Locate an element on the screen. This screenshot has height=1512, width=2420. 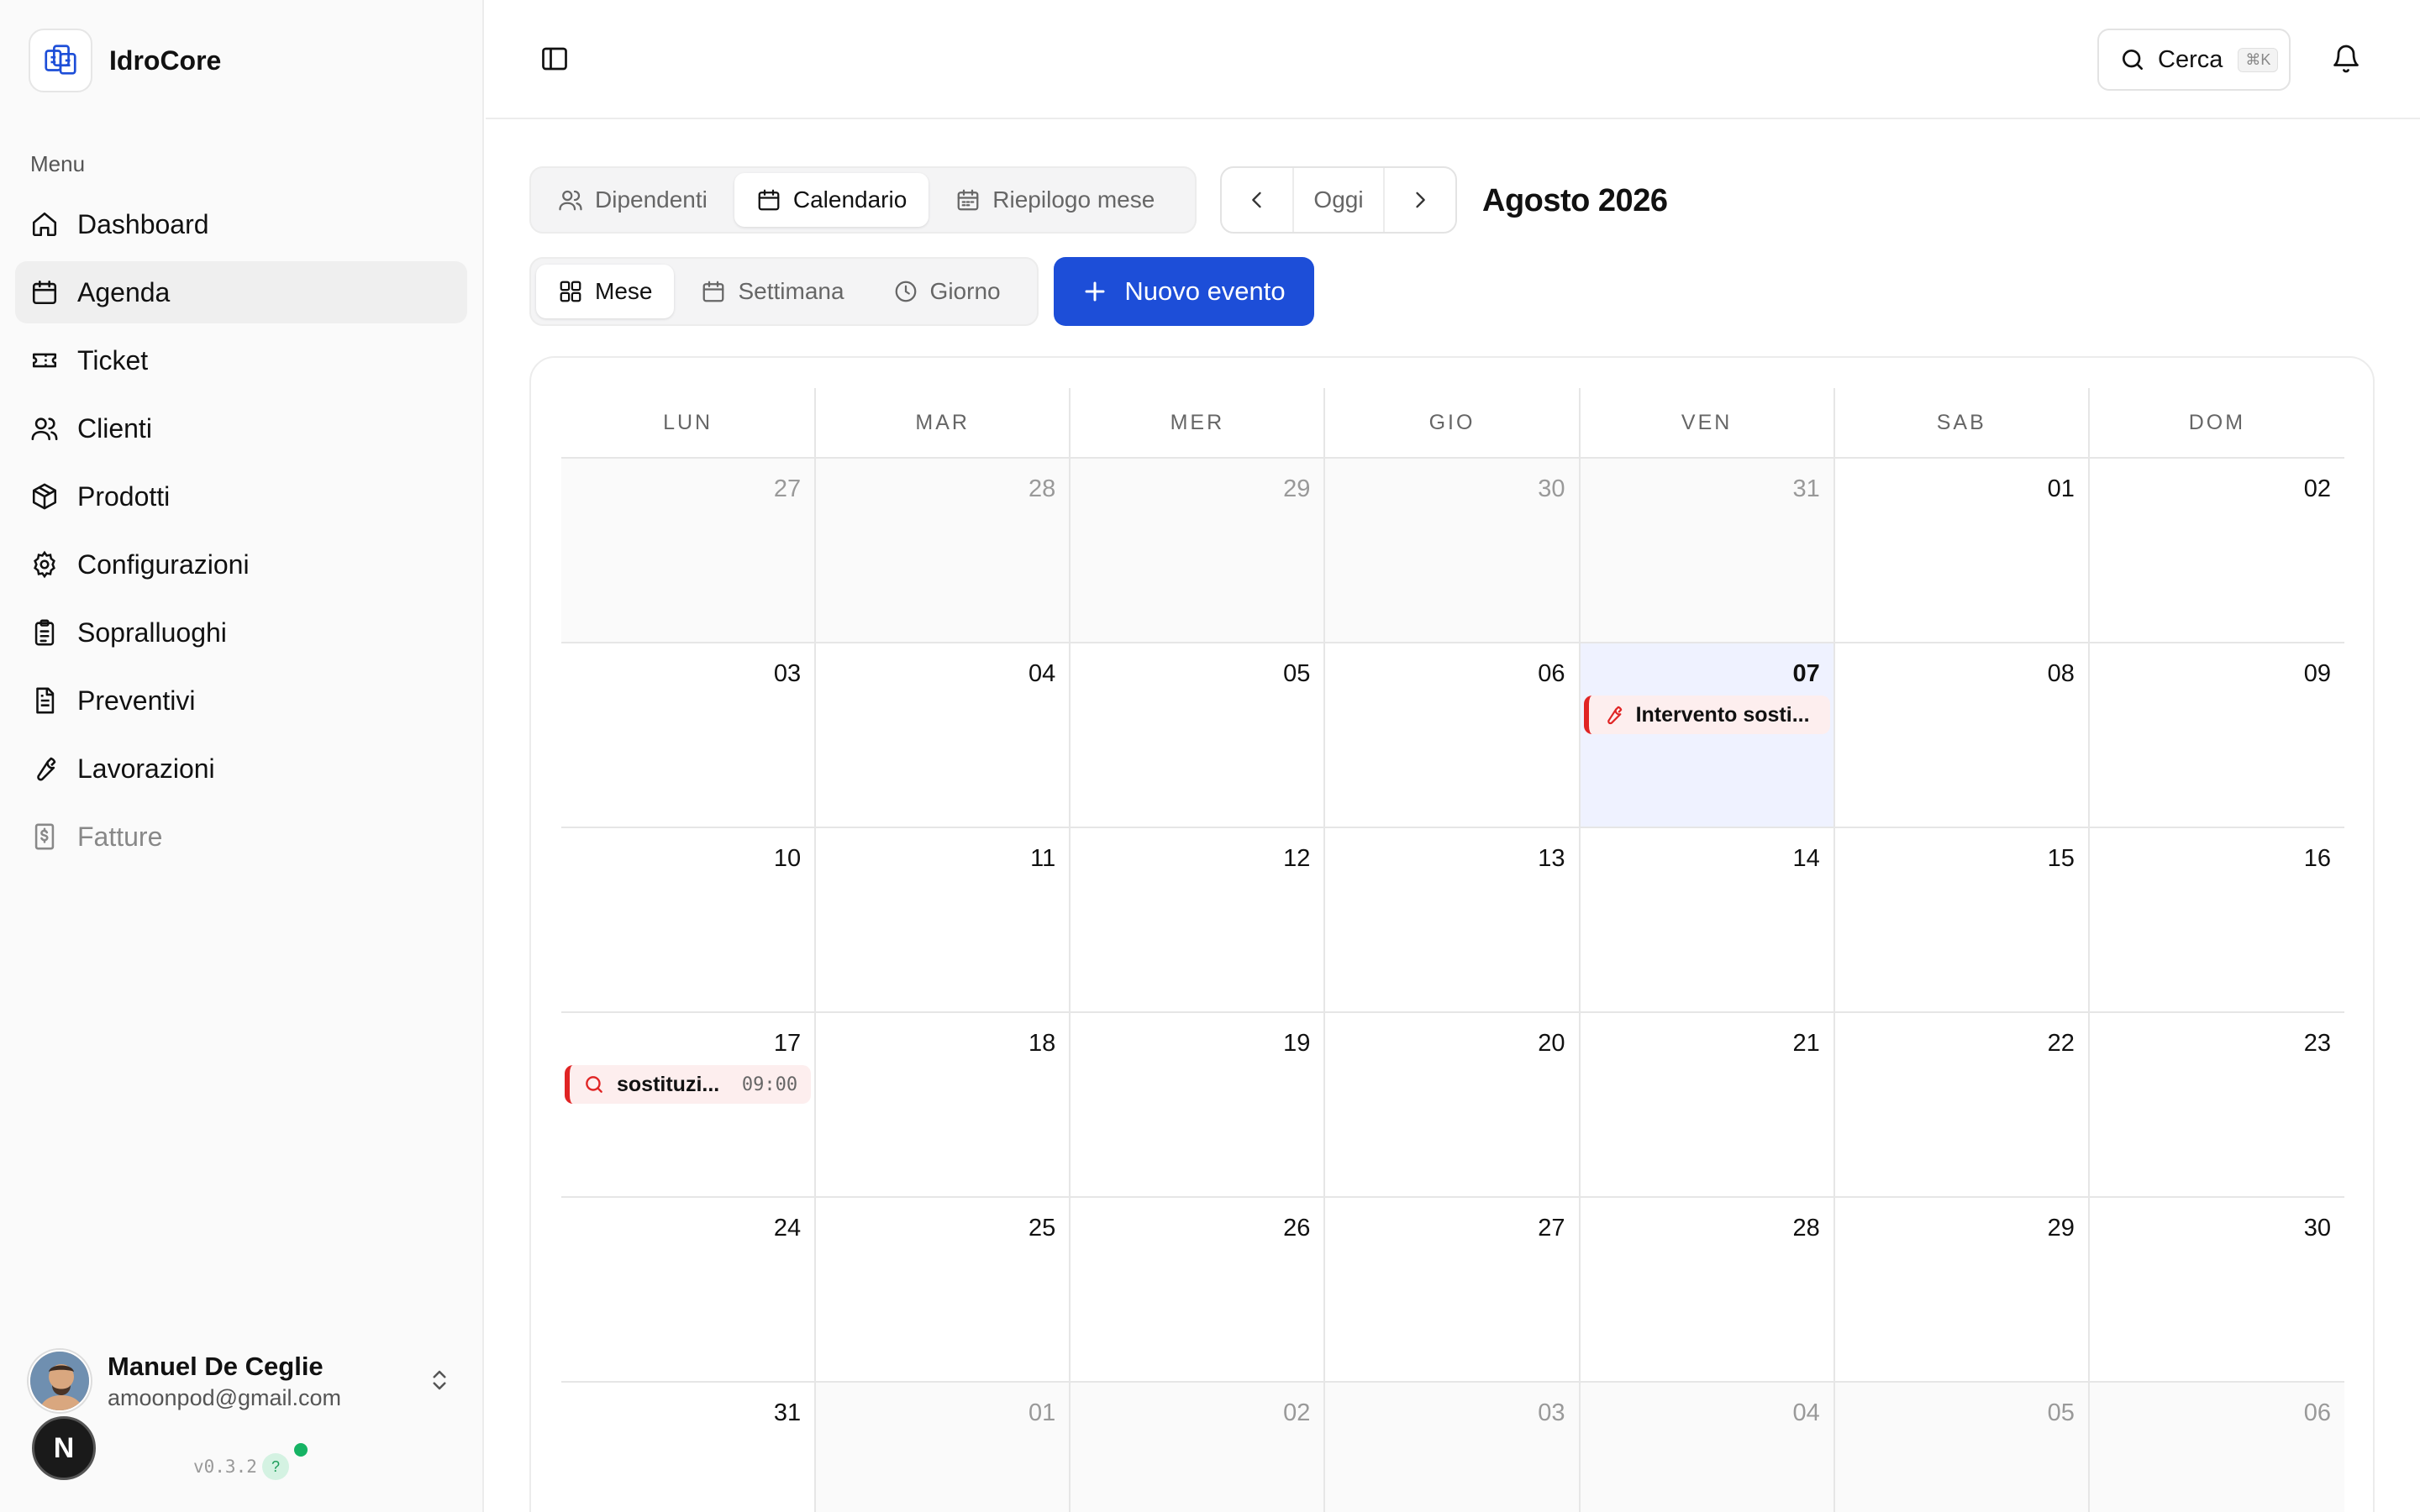
plus-icon is located at coordinates (1095, 291).